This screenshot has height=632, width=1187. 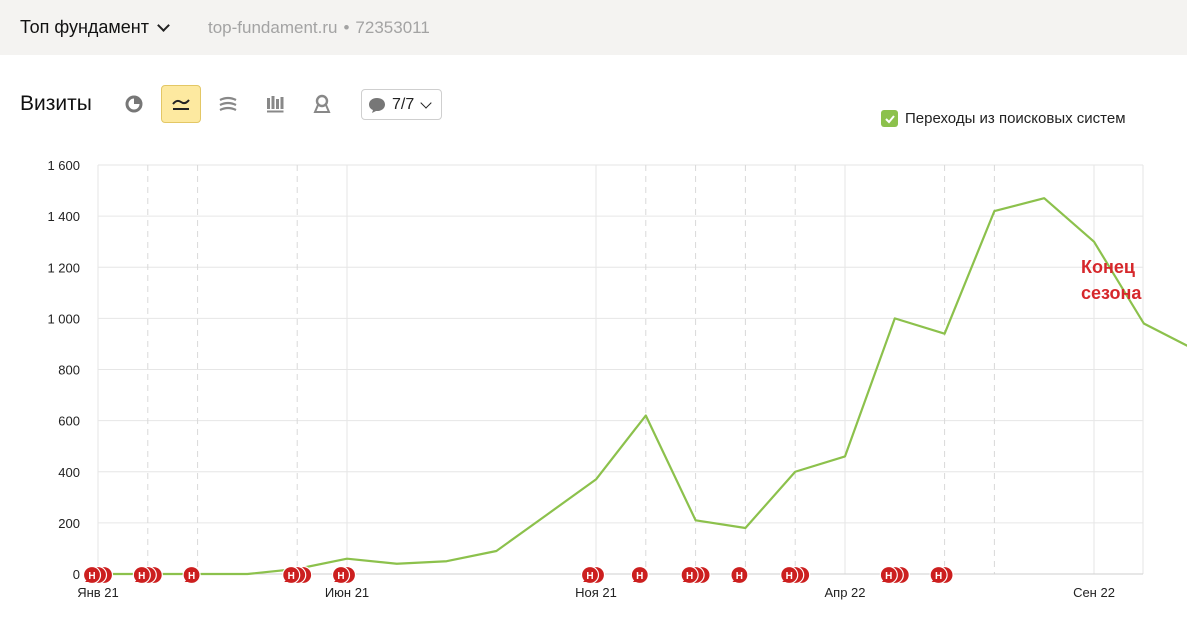 What do you see at coordinates (98, 592) in the screenshot?
I see `x-tick-label: Янв 21` at bounding box center [98, 592].